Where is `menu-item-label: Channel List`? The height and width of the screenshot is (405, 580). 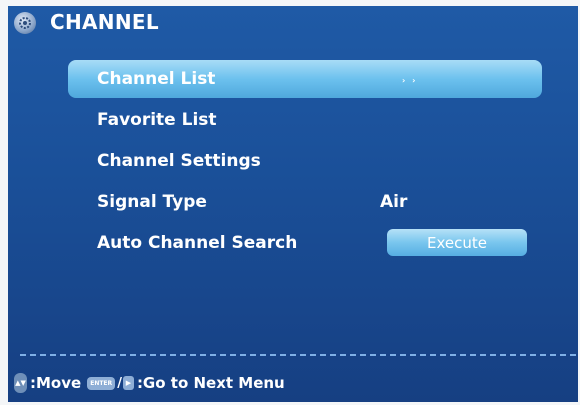
menu-item-label: Channel List is located at coordinates (156, 79).